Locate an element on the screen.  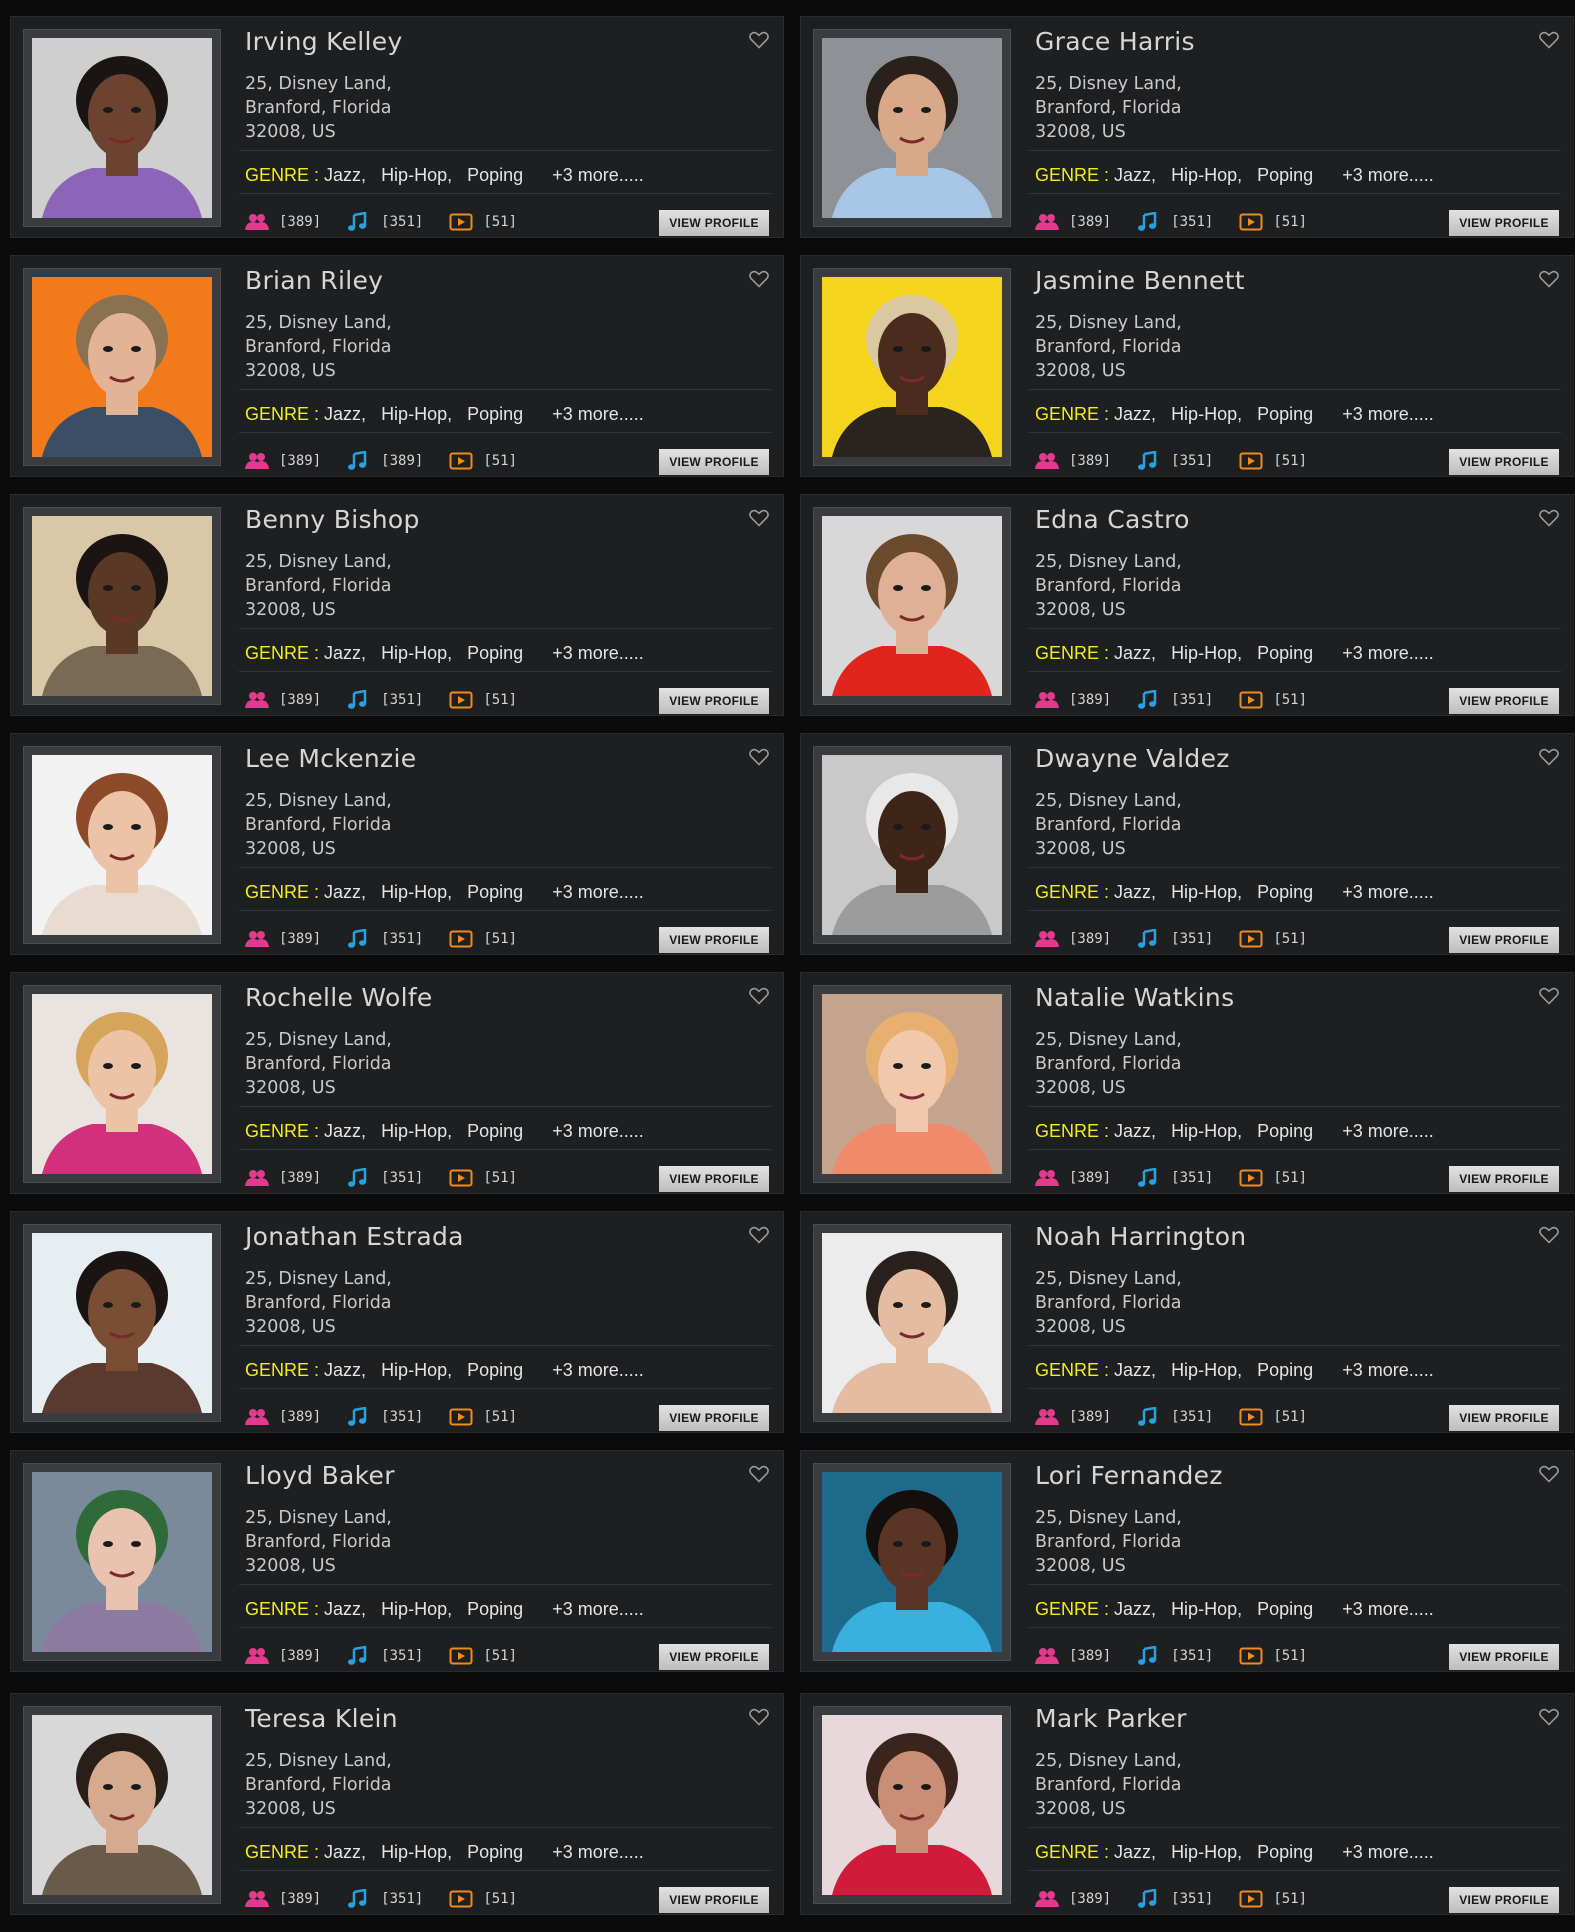
profile-photo-frame is located at coordinates (912, 1805).